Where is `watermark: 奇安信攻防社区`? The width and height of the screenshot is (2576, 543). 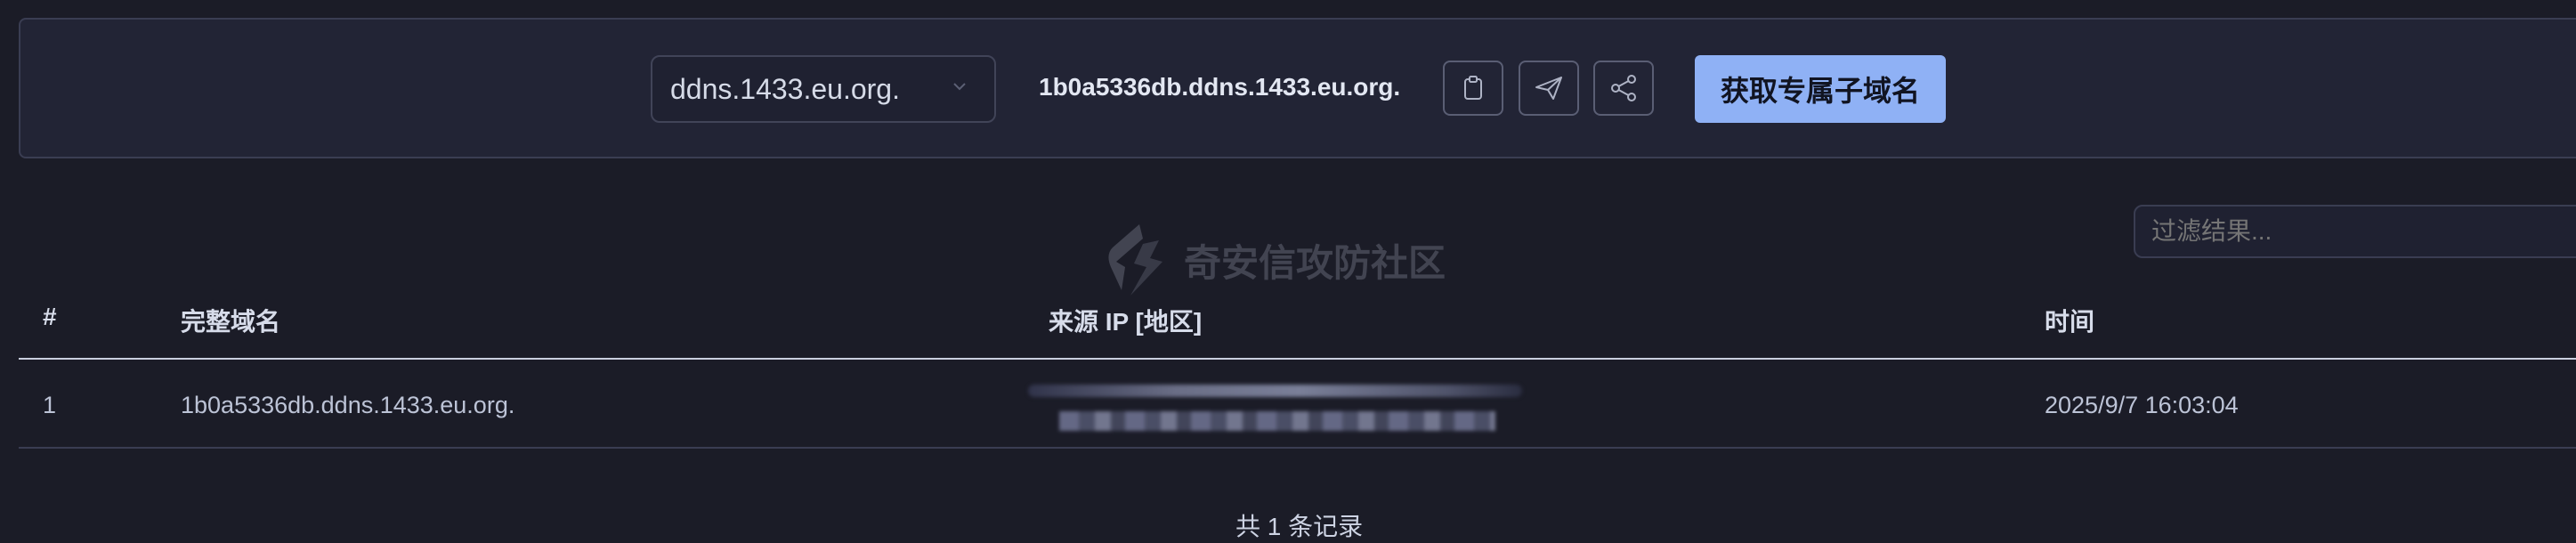 watermark: 奇安信攻防社区 is located at coordinates (1275, 260).